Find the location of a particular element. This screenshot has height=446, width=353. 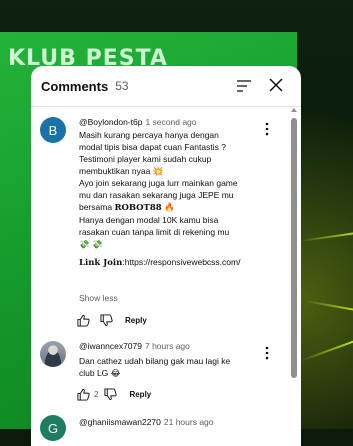

scrollbar-thumb is located at coordinates (294, 248).